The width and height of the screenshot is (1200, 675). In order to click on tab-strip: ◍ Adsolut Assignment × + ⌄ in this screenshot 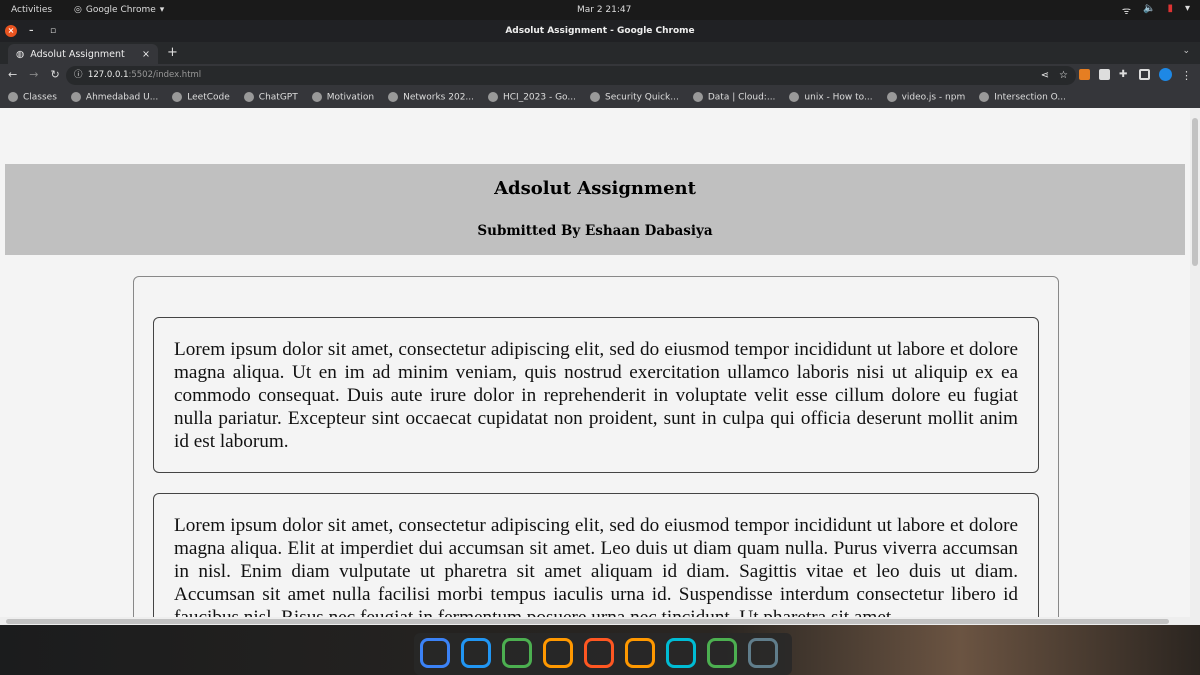, I will do `click(600, 53)`.